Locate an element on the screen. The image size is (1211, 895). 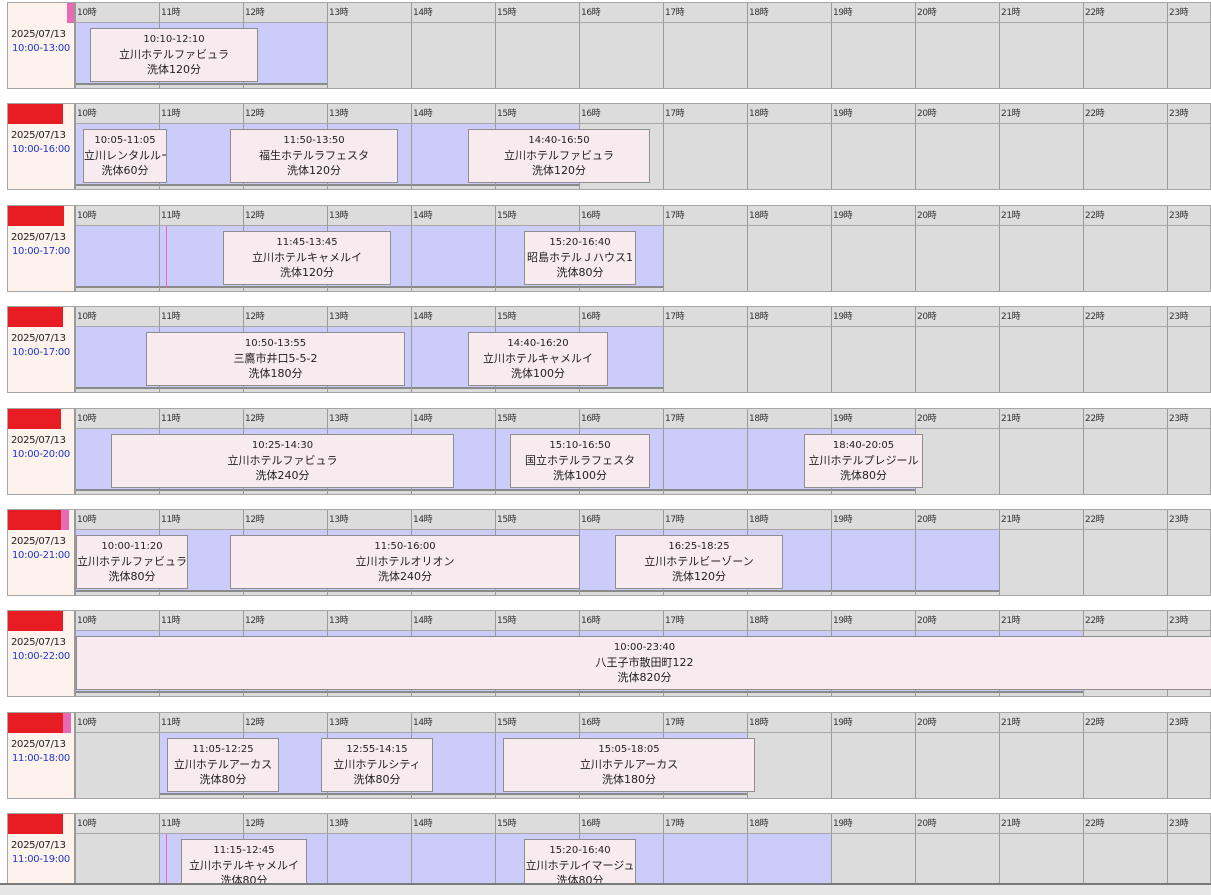
staff-info-cell: 2025/07/13 10:00-20:00 is located at coordinates (40, 451).